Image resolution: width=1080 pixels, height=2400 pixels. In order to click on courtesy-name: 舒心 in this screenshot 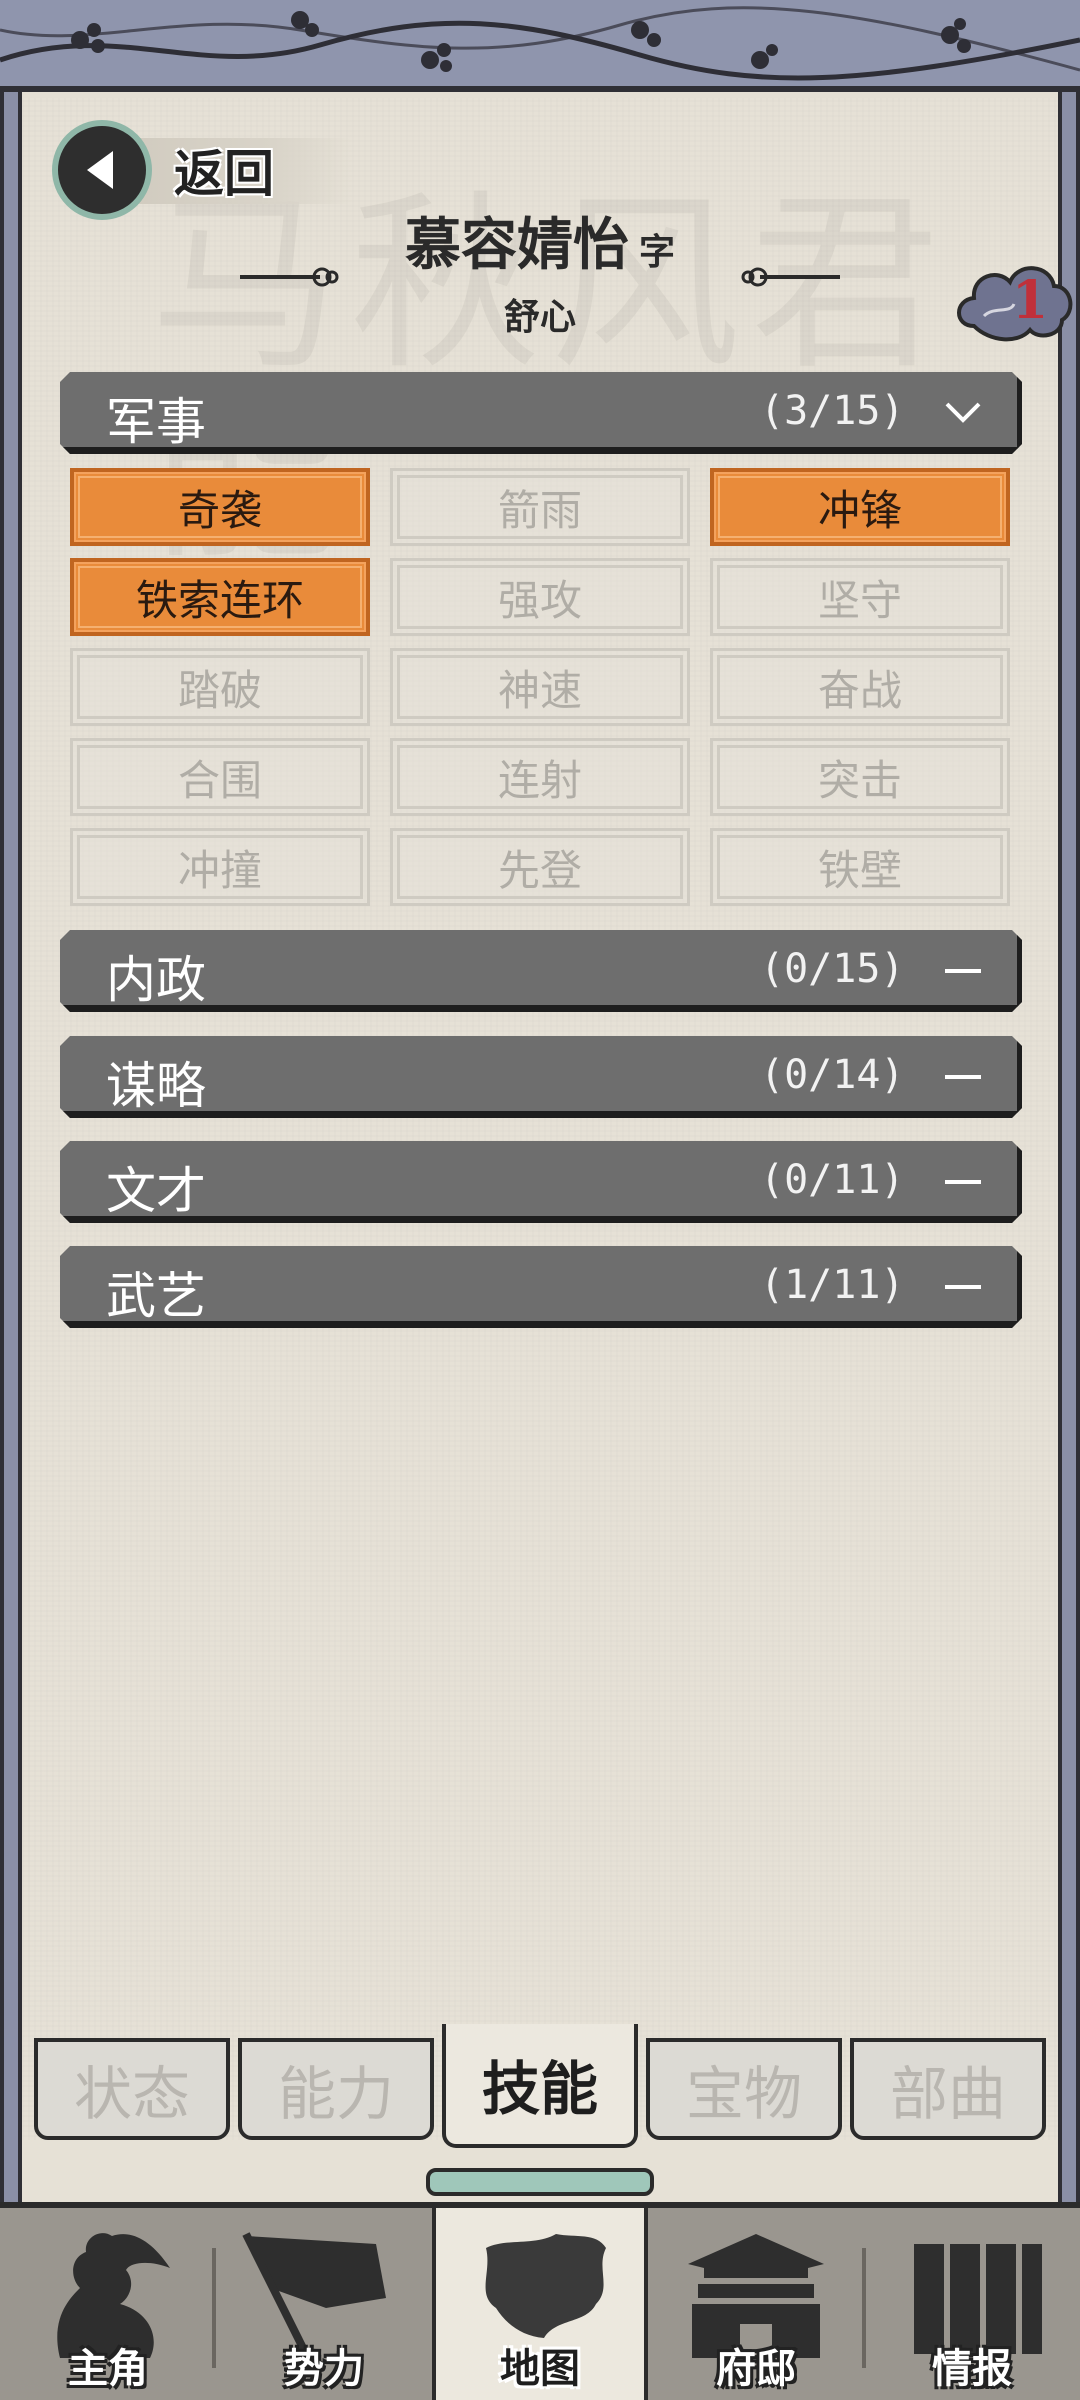, I will do `click(539, 317)`.